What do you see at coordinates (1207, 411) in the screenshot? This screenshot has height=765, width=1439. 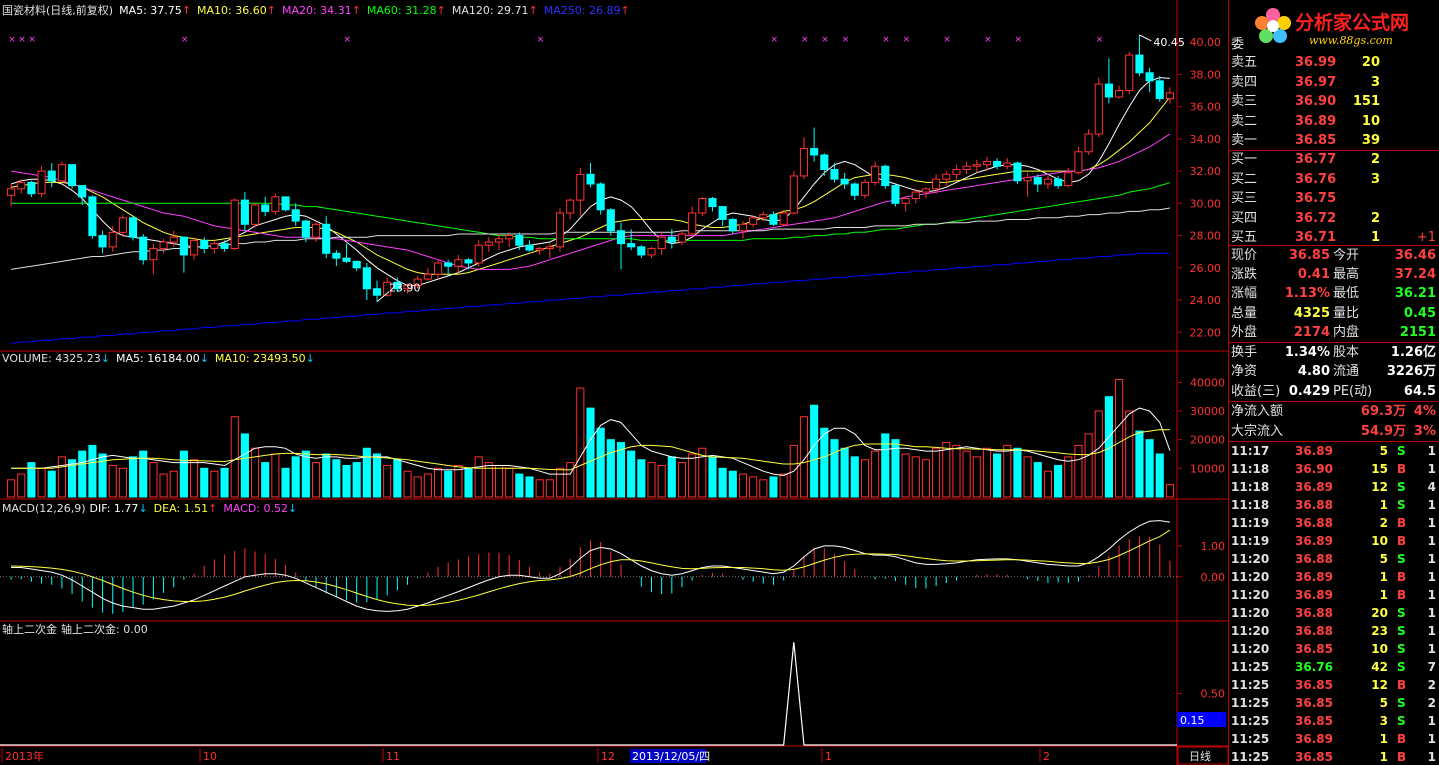 I see `volume-tick-label: 30000` at bounding box center [1207, 411].